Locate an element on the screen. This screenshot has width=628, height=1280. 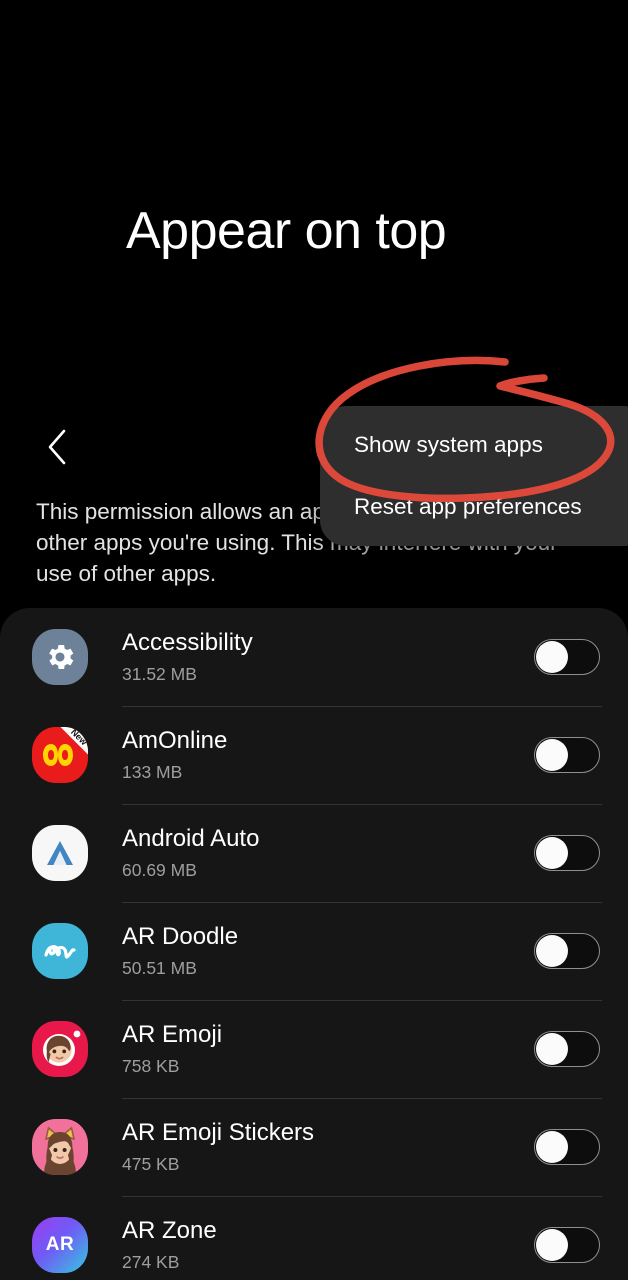
new-badge: New is located at coordinates (73, 742).